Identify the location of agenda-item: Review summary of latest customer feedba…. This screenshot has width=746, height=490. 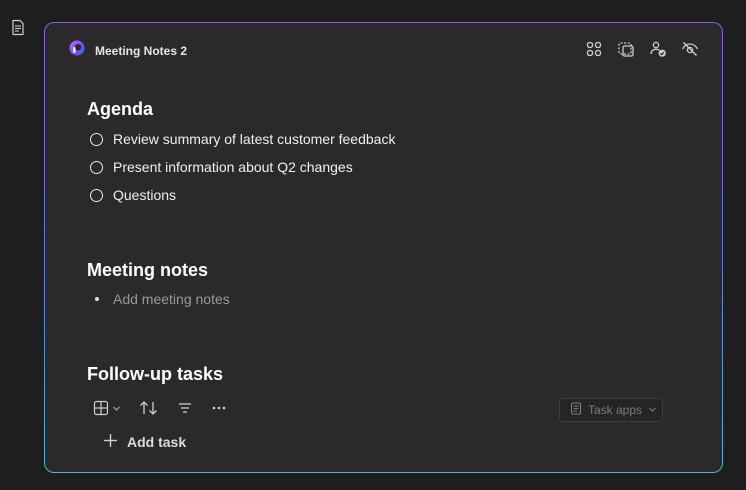
(242, 139).